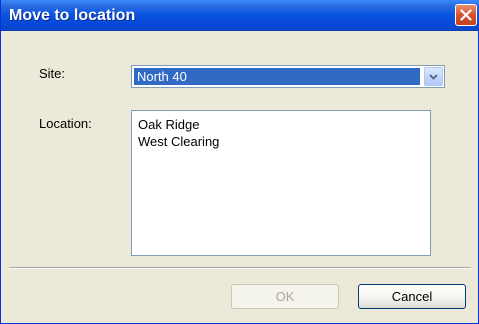 Image resolution: width=479 pixels, height=324 pixels. I want to click on cancel-button: Cancel, so click(412, 296).